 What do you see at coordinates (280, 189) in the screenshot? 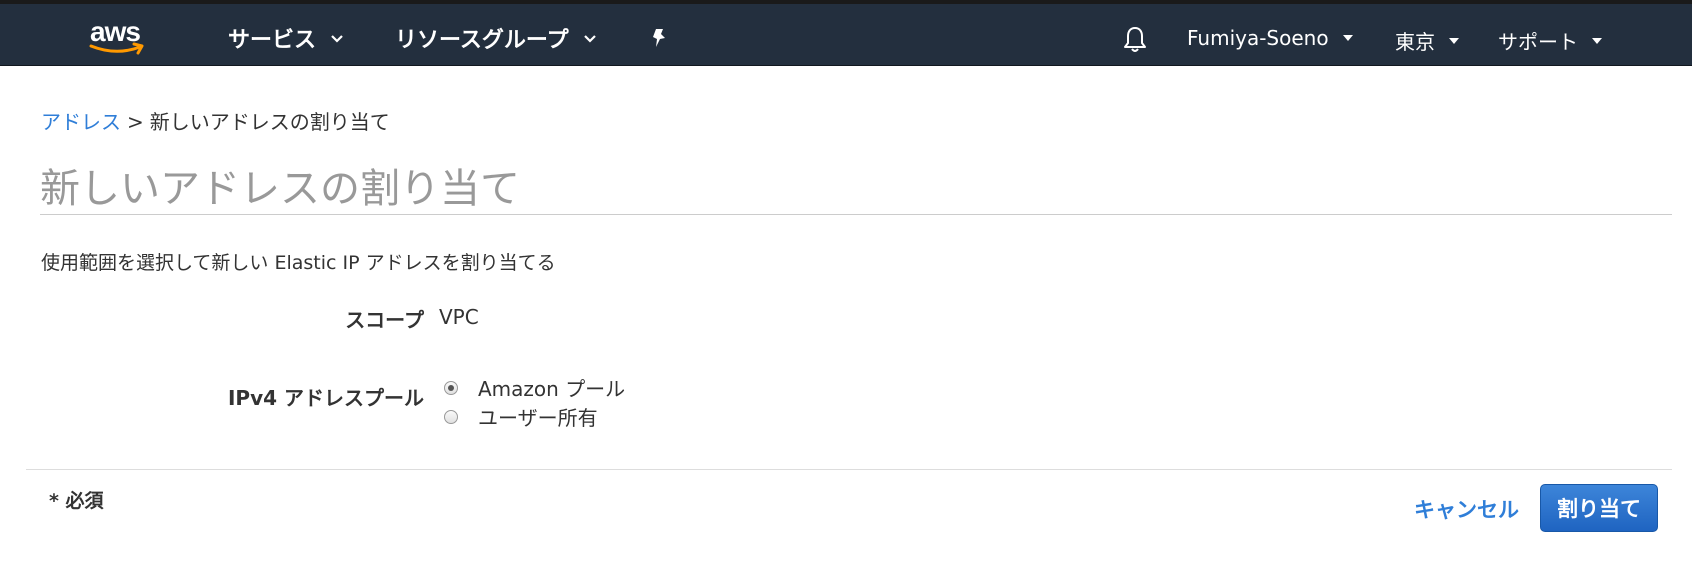
I see `page-title: 新しいアドレスの割り当て` at bounding box center [280, 189].